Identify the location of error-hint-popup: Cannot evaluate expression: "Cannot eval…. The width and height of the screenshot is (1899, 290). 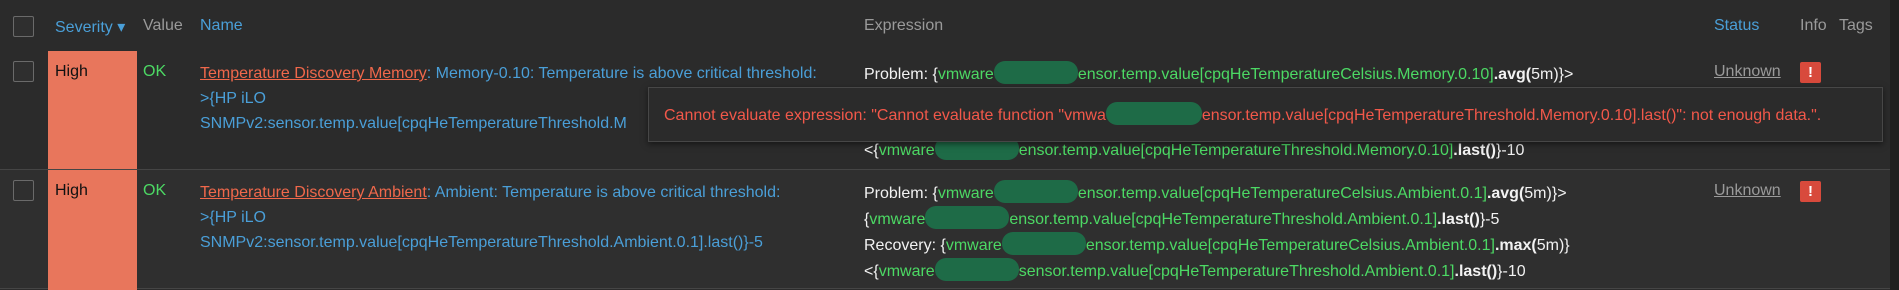
(1265, 114).